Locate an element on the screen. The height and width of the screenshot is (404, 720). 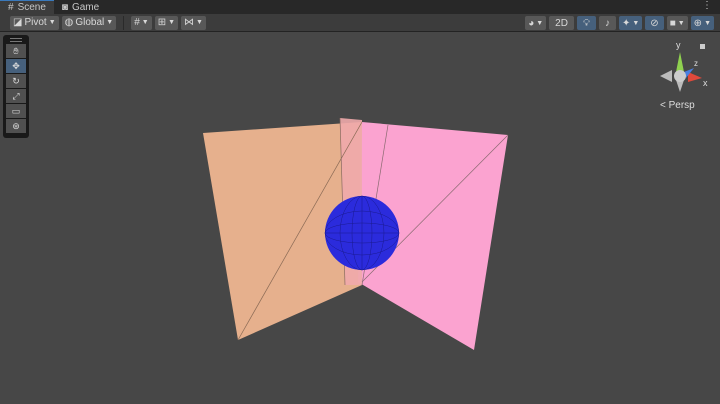
tools-overlay: ✋︎ ✥ ↻ ⤢ ▭ ⊛ is located at coordinates (16, 86).